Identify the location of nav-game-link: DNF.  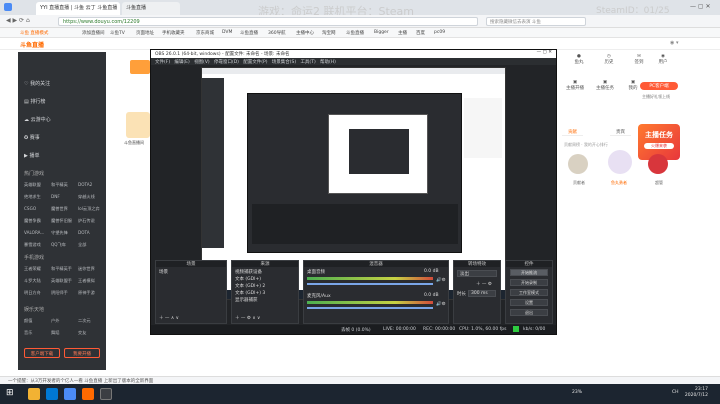
(55, 196).